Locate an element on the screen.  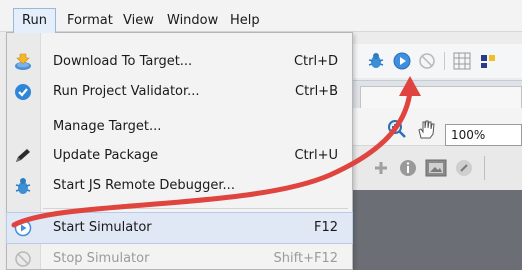
main-toolbar is located at coordinates (434, 61).